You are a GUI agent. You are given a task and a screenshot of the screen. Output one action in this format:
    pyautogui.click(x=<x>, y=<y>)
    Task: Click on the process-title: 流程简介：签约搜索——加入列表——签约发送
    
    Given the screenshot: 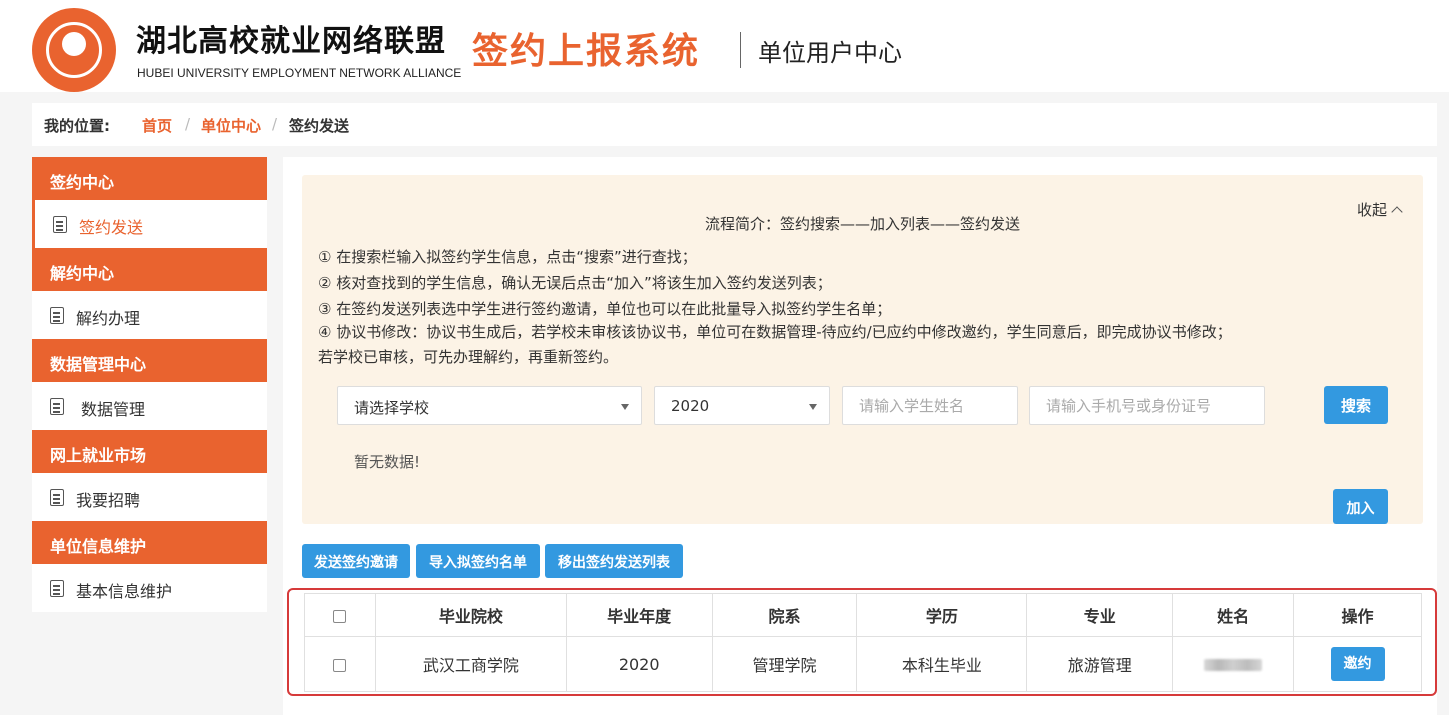 What is the action you would take?
    pyautogui.click(x=862, y=224)
    